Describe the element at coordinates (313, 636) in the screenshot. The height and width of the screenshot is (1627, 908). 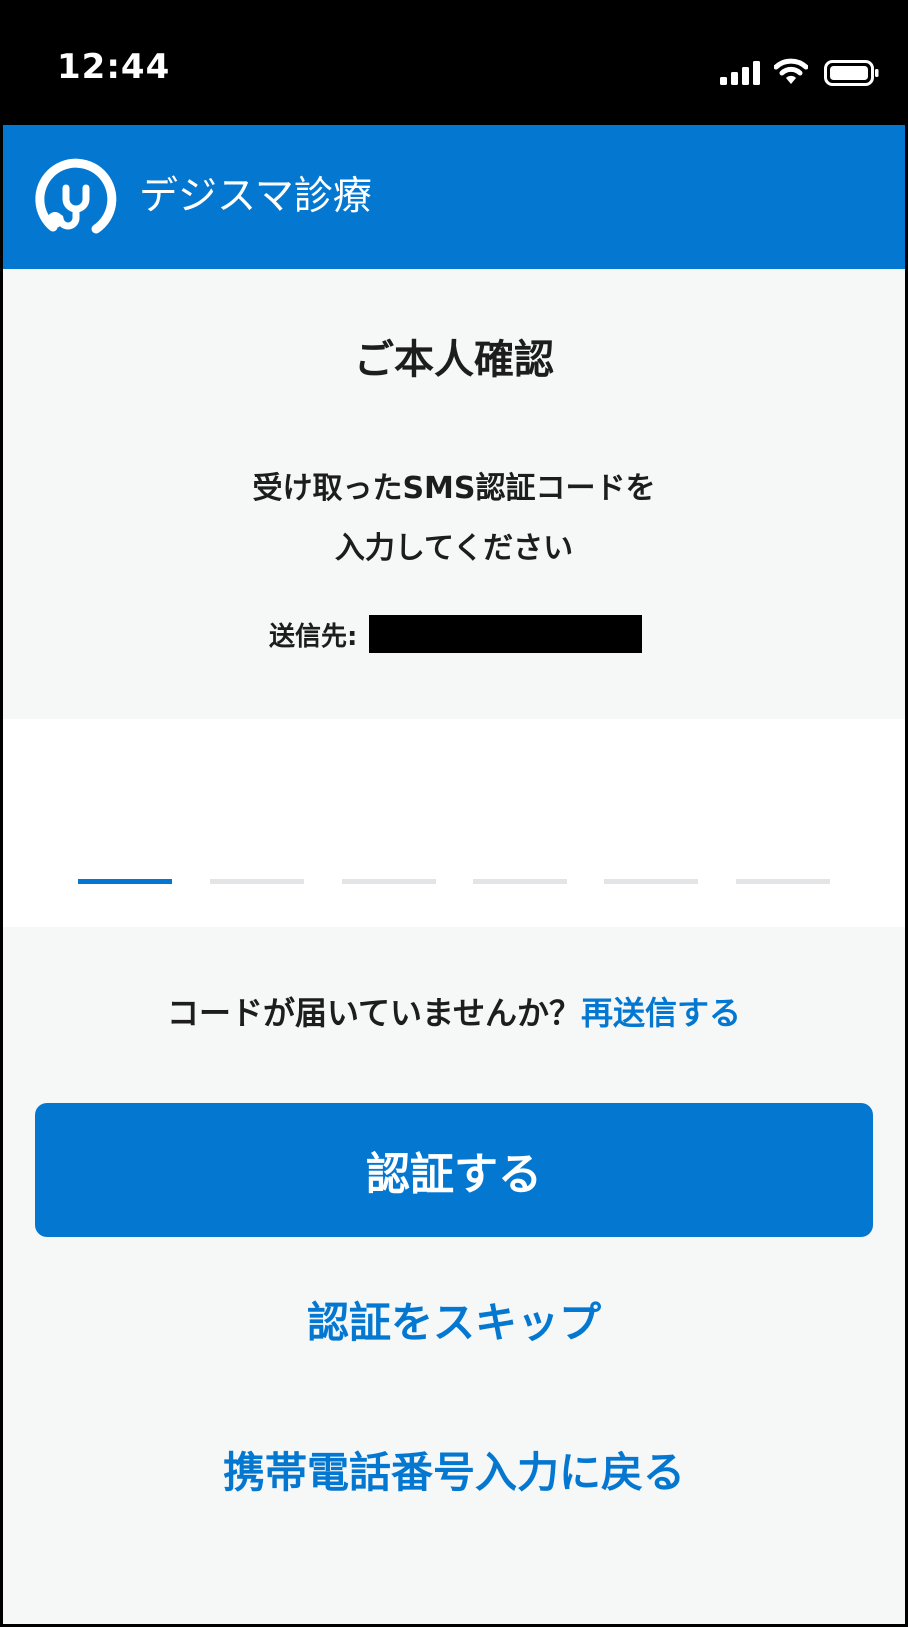
I see `send-to-label: 送信先:` at that location.